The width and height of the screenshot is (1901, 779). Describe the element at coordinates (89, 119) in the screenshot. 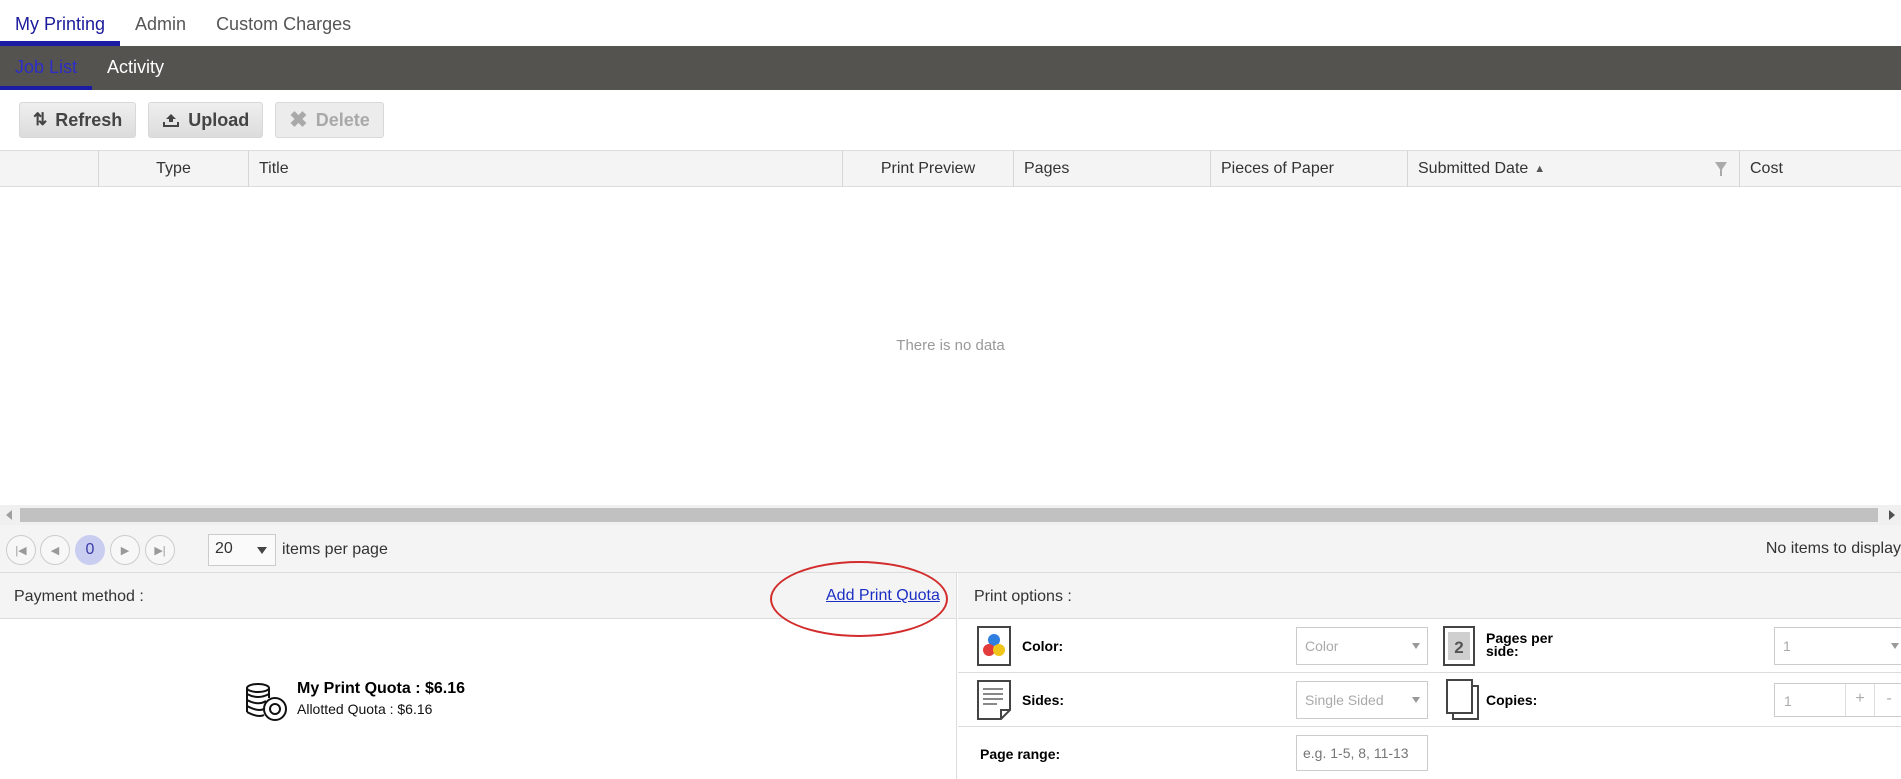

I see `refresh-label: Refresh` at that location.